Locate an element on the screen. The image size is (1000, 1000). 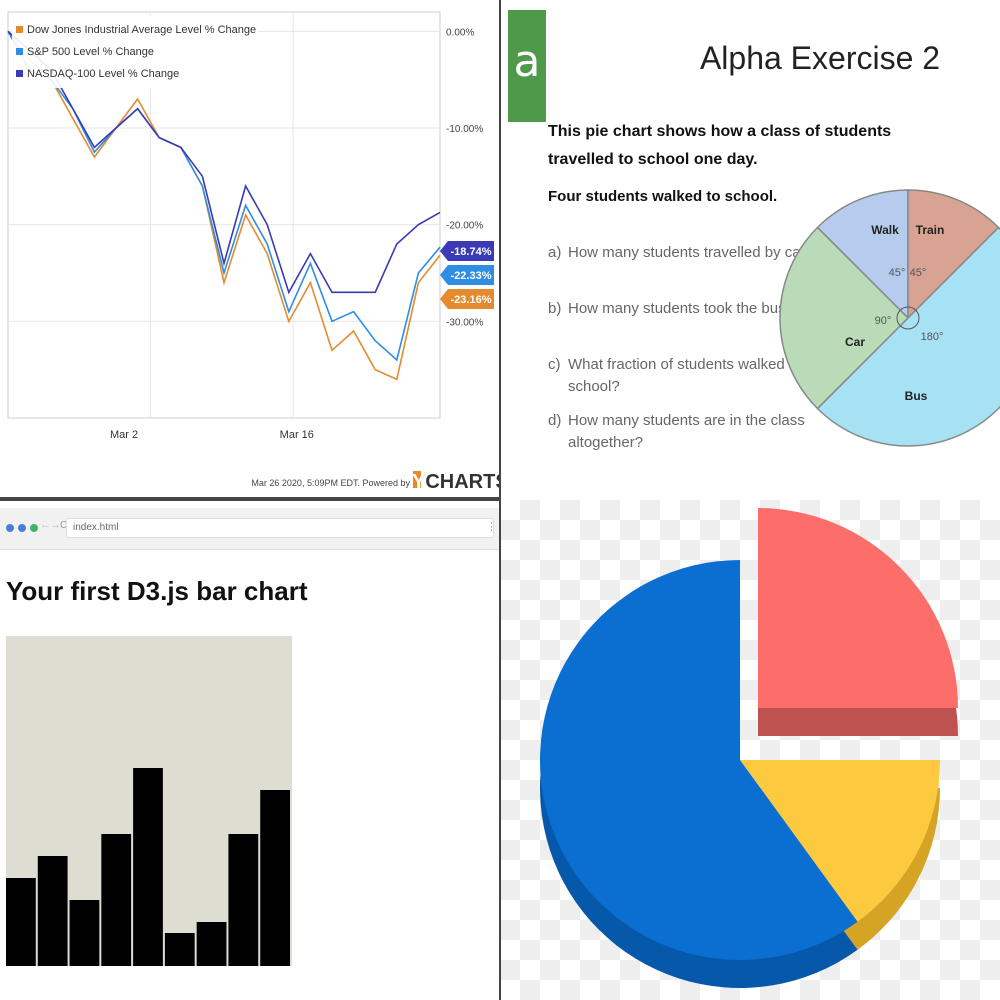
x-tick-label: Mar 16 is located at coordinates (297, 435).